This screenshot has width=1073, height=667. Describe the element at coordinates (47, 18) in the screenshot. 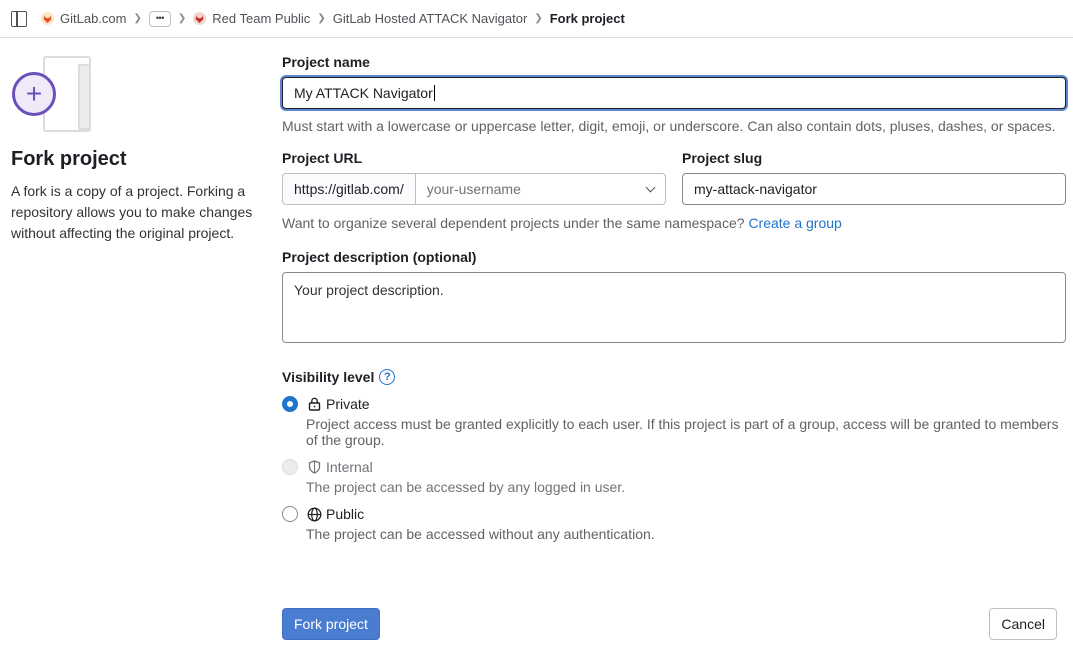

I see `gitlab-tanuki-icon` at that location.